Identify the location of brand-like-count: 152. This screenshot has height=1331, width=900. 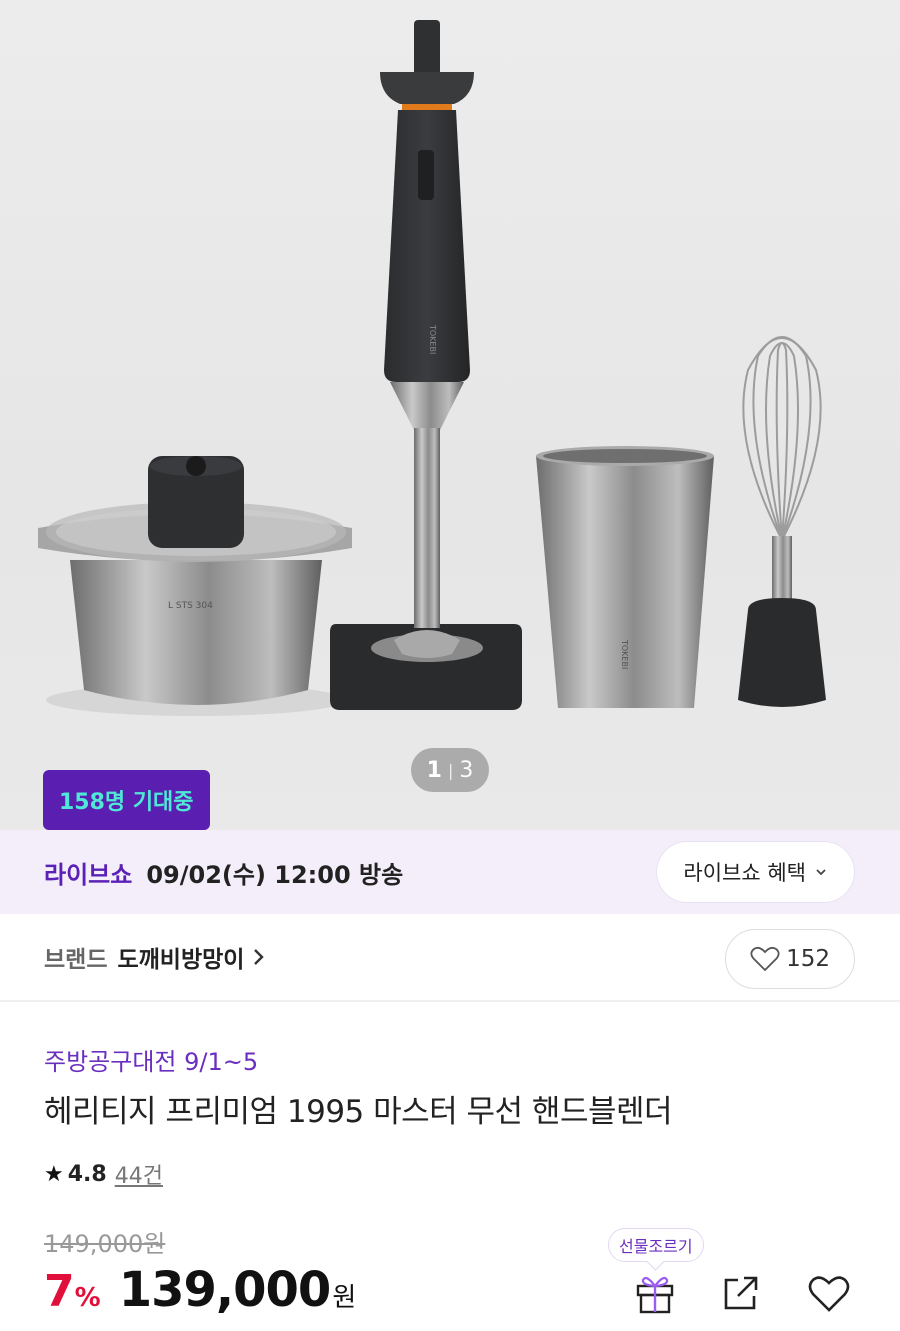
(808, 959).